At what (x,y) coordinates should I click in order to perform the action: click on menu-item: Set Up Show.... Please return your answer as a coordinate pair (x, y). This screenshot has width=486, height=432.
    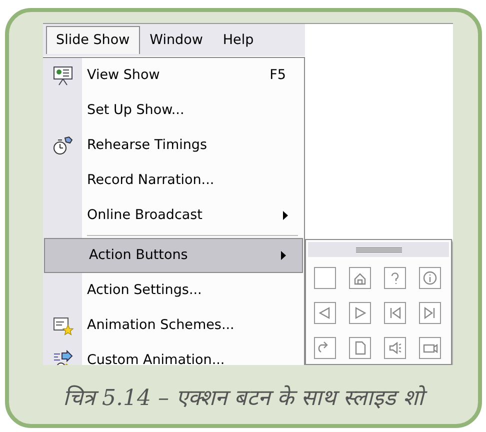
    Looking at the image, I should click on (173, 110).